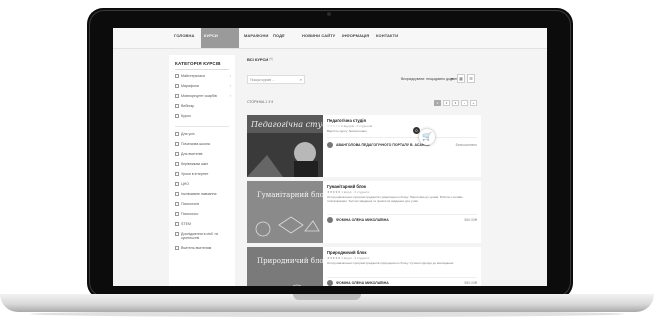  What do you see at coordinates (204, 249) in the screenshot?
I see `sidebar-item: Вчитель вчителям` at bounding box center [204, 249].